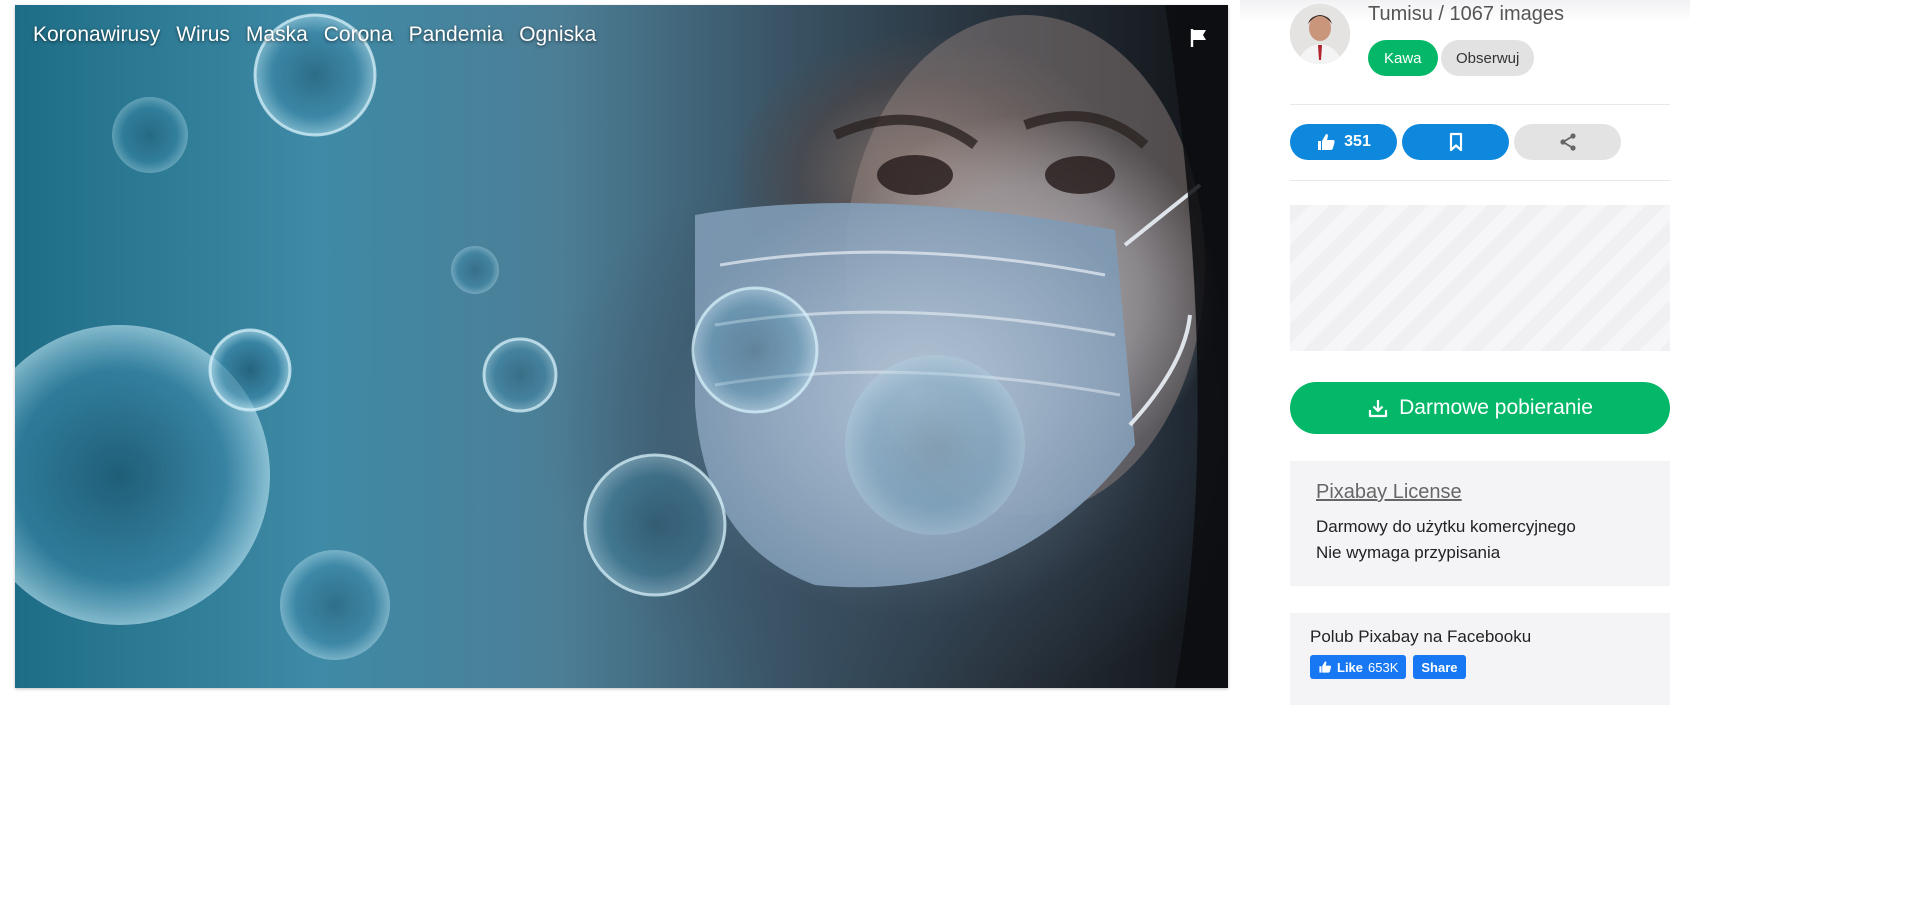  I want to click on free-download-button: Darmowe pobieranie, so click(1480, 408).